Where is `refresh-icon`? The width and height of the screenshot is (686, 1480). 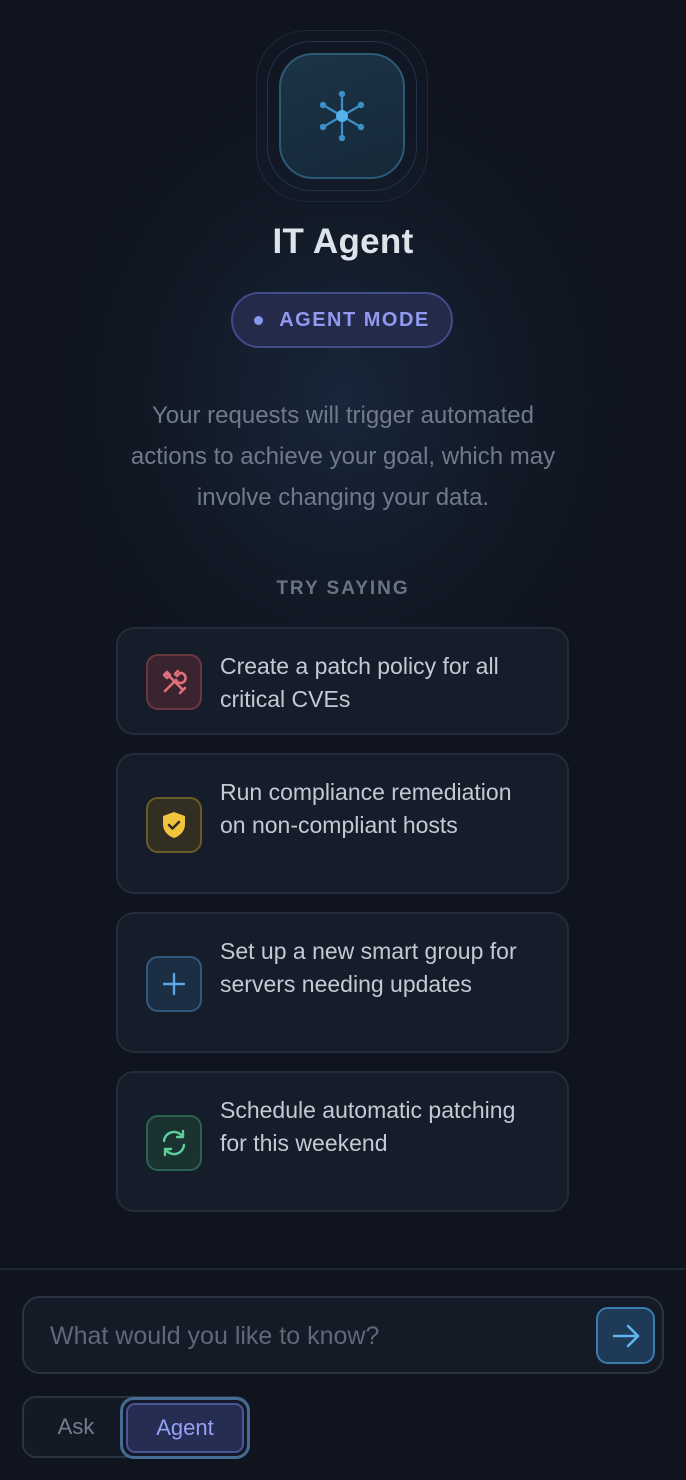 refresh-icon is located at coordinates (174, 1143).